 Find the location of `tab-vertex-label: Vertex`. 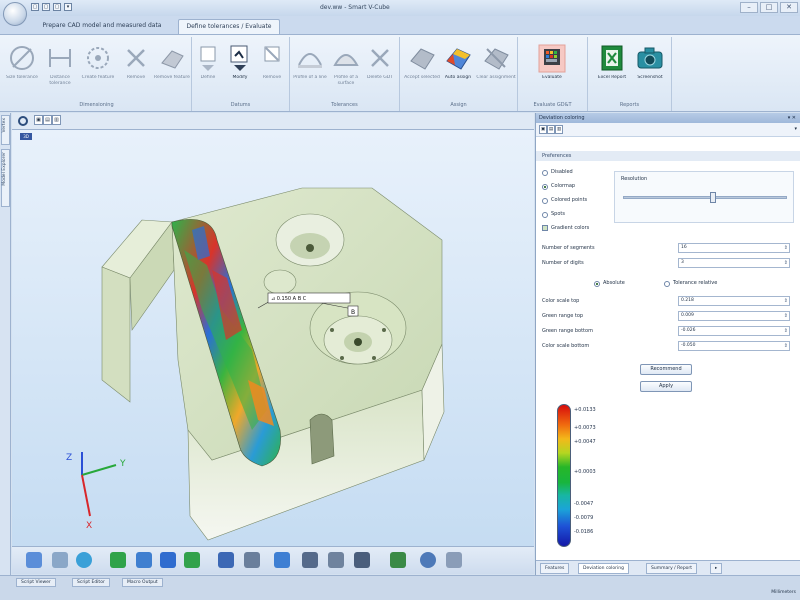

tab-vertex-label: Vertex is located at coordinates (4, 125).